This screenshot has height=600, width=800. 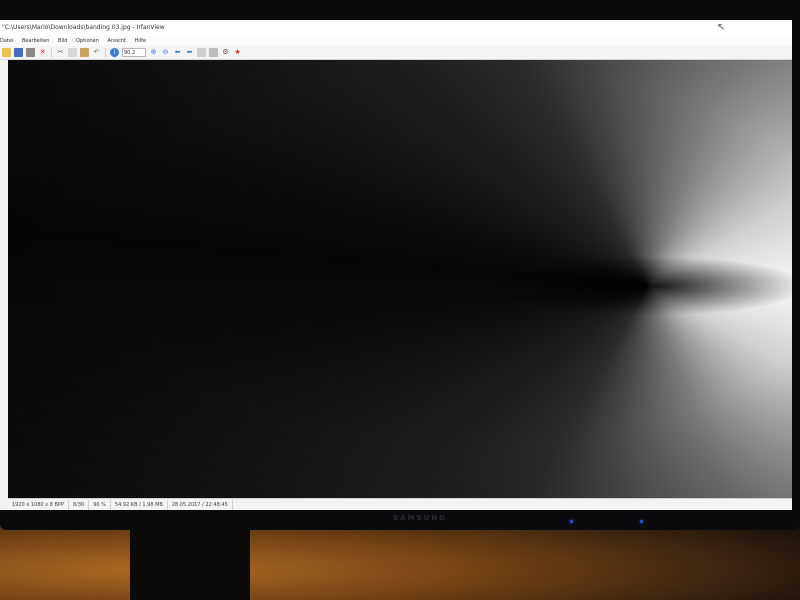 What do you see at coordinates (189, 52) in the screenshot?
I see `next-icon: ➡` at bounding box center [189, 52].